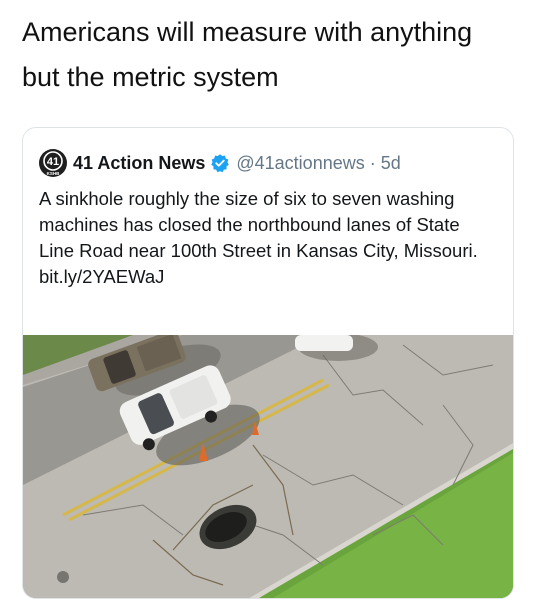 Image resolution: width=535 pixels, height=600 pixels. What do you see at coordinates (391, 163) in the screenshot?
I see `tweet-timestamp: 5d` at bounding box center [391, 163].